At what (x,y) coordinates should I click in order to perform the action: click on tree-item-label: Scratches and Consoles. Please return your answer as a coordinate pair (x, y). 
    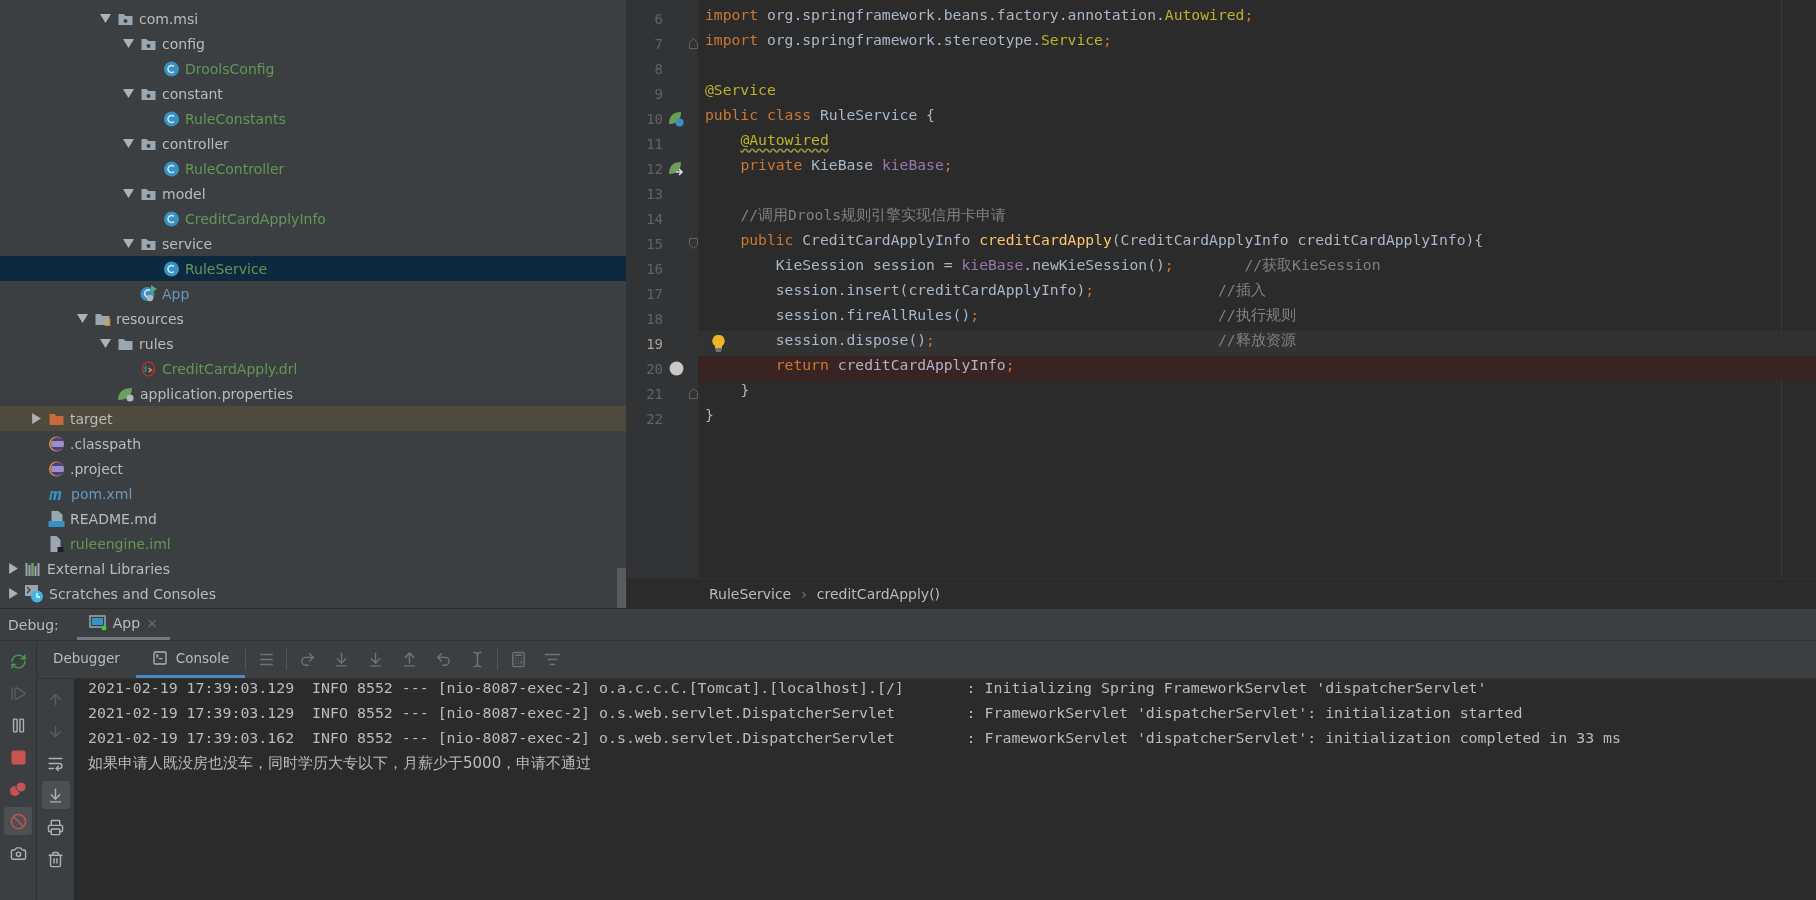
    Looking at the image, I should click on (132, 593).